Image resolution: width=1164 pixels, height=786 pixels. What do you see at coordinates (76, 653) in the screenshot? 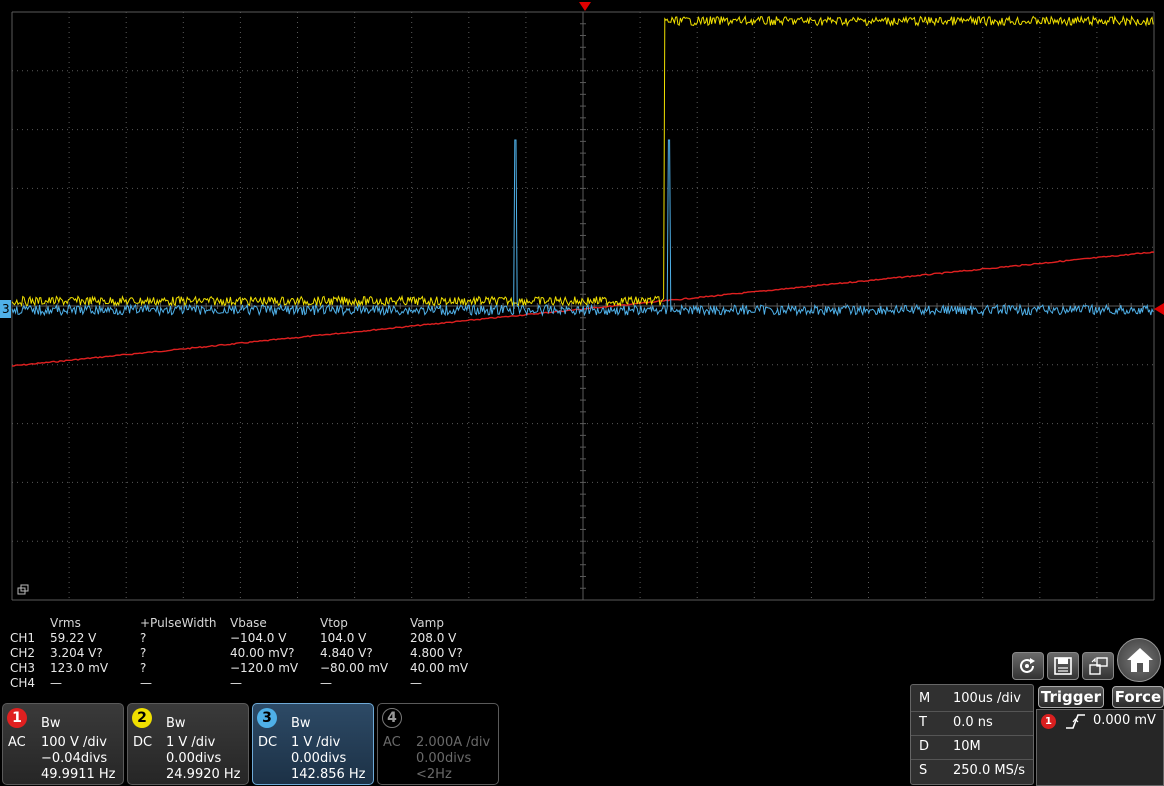
I see `cell: 3.204 V?` at bounding box center [76, 653].